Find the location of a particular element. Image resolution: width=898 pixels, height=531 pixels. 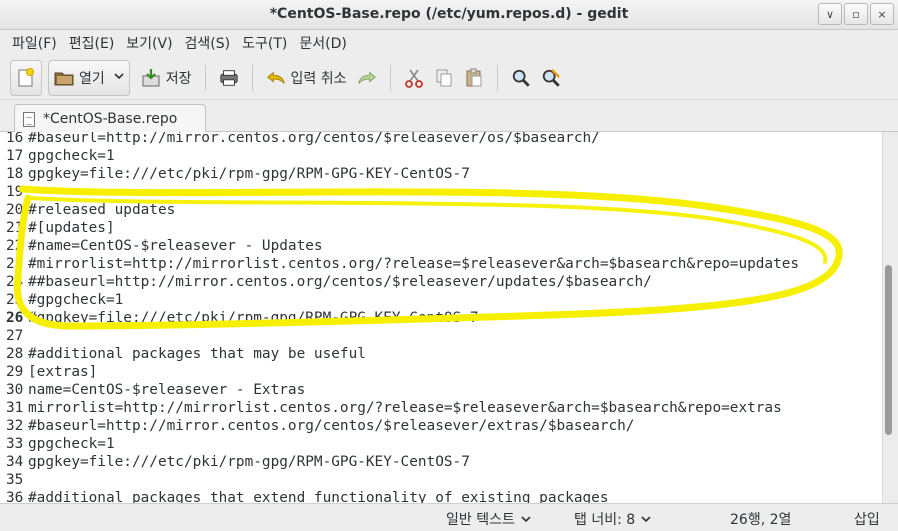

save-button-label: 저장 is located at coordinates (178, 78).